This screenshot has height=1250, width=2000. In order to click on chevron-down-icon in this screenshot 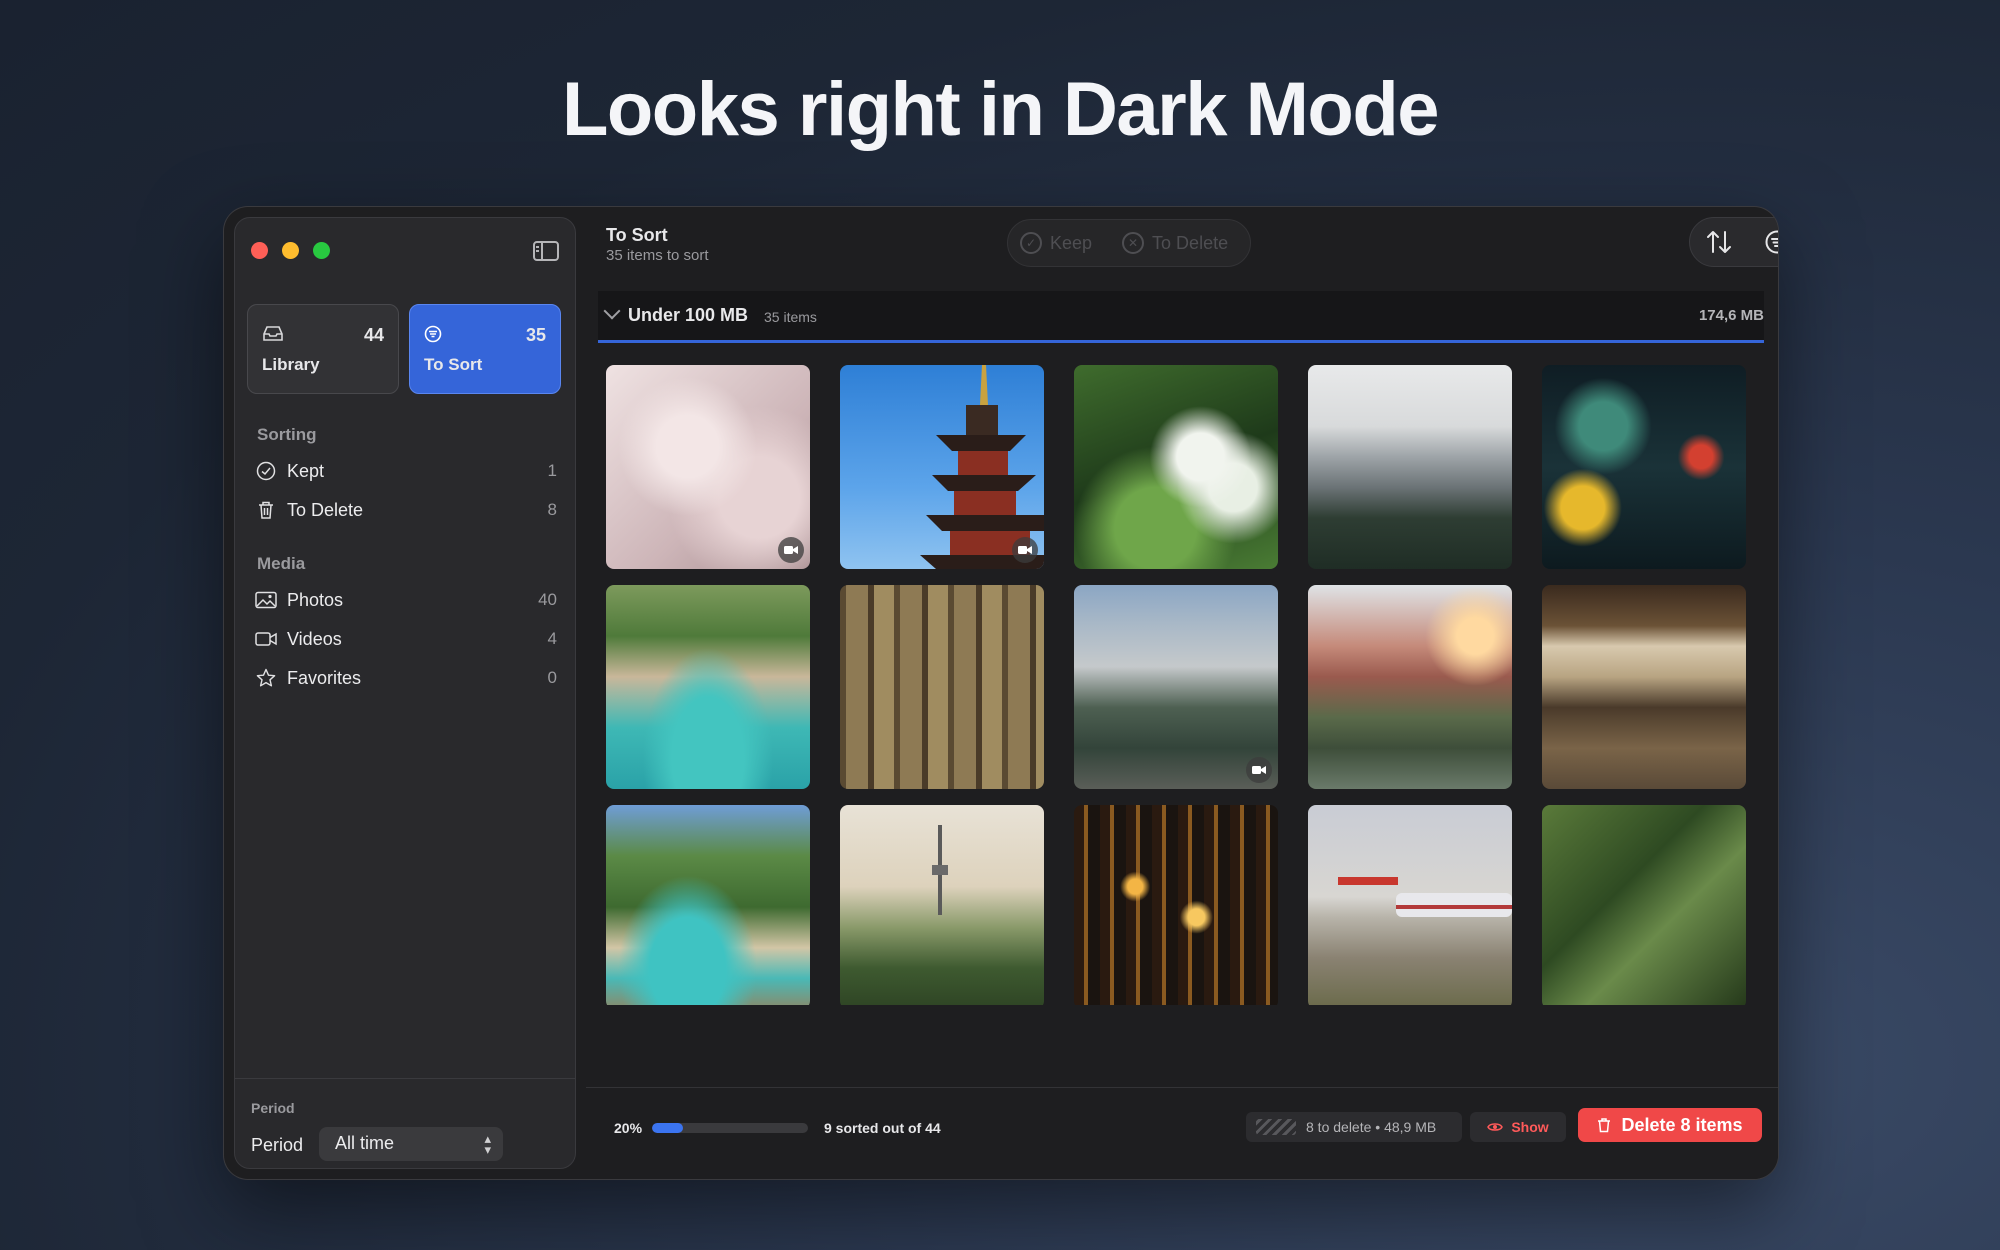, I will do `click(612, 311)`.